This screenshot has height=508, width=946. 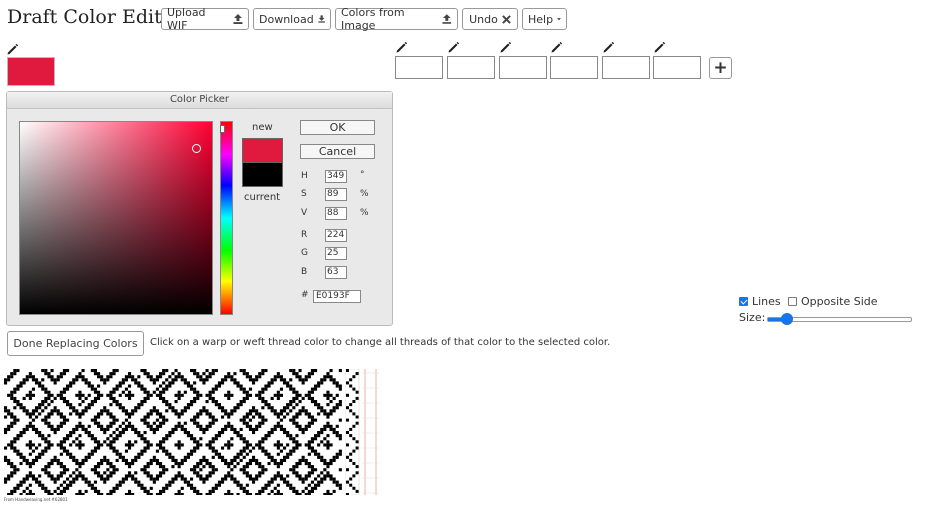 I want to click on opposite-side-checkbox, so click(x=792, y=301).